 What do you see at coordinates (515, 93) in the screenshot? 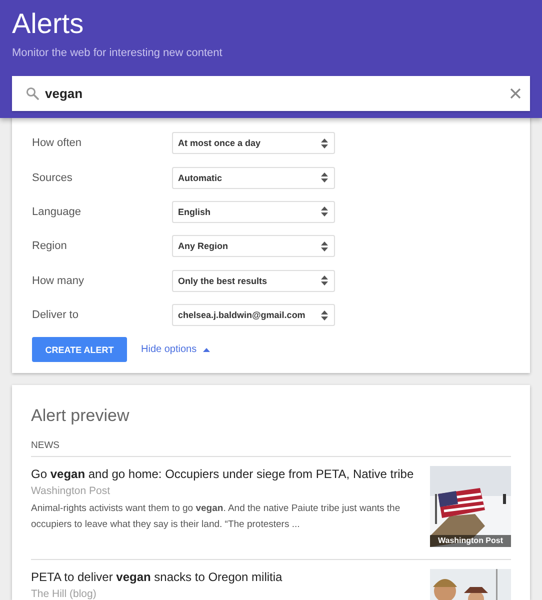
I see `close-icon` at bounding box center [515, 93].